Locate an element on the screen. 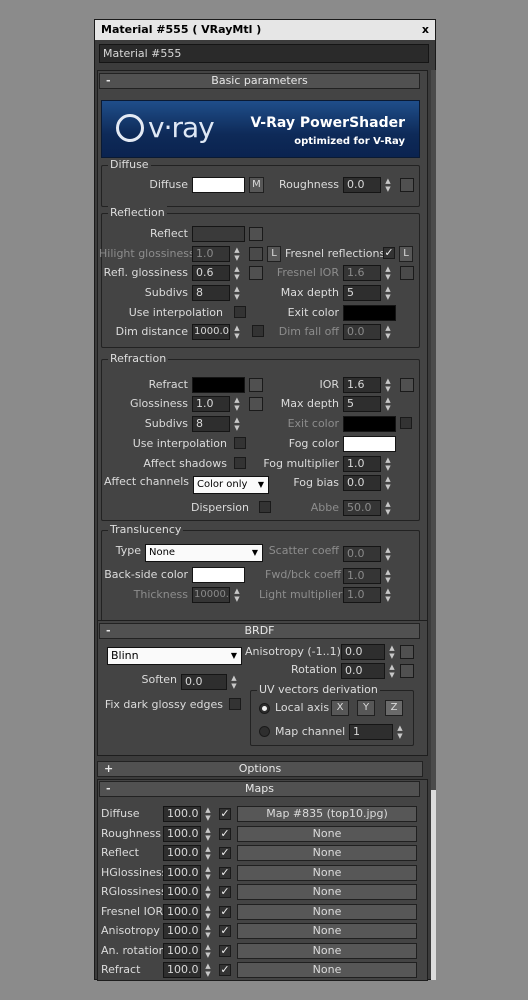  axis-y-button: Y is located at coordinates (366, 708).